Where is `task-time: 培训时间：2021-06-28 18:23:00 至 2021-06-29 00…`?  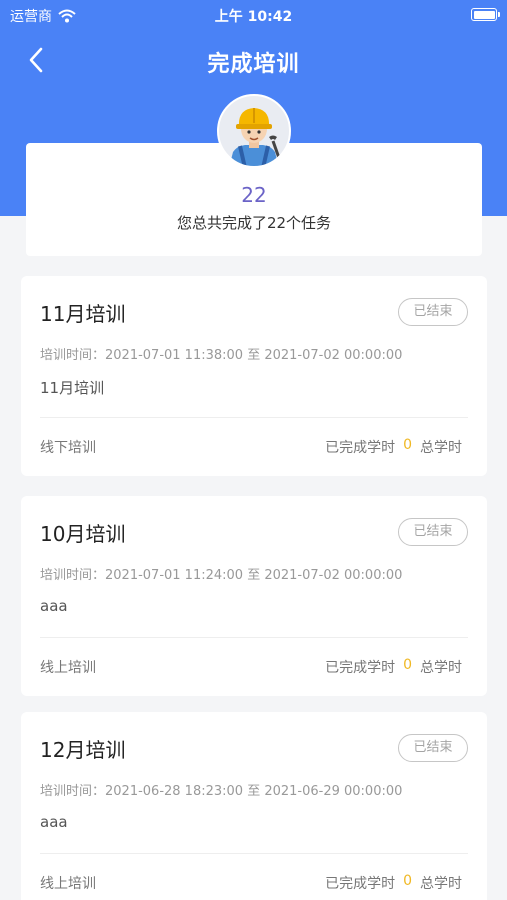 task-time: 培训时间：2021-06-28 18:23:00 至 2021-06-29 00… is located at coordinates (221, 791).